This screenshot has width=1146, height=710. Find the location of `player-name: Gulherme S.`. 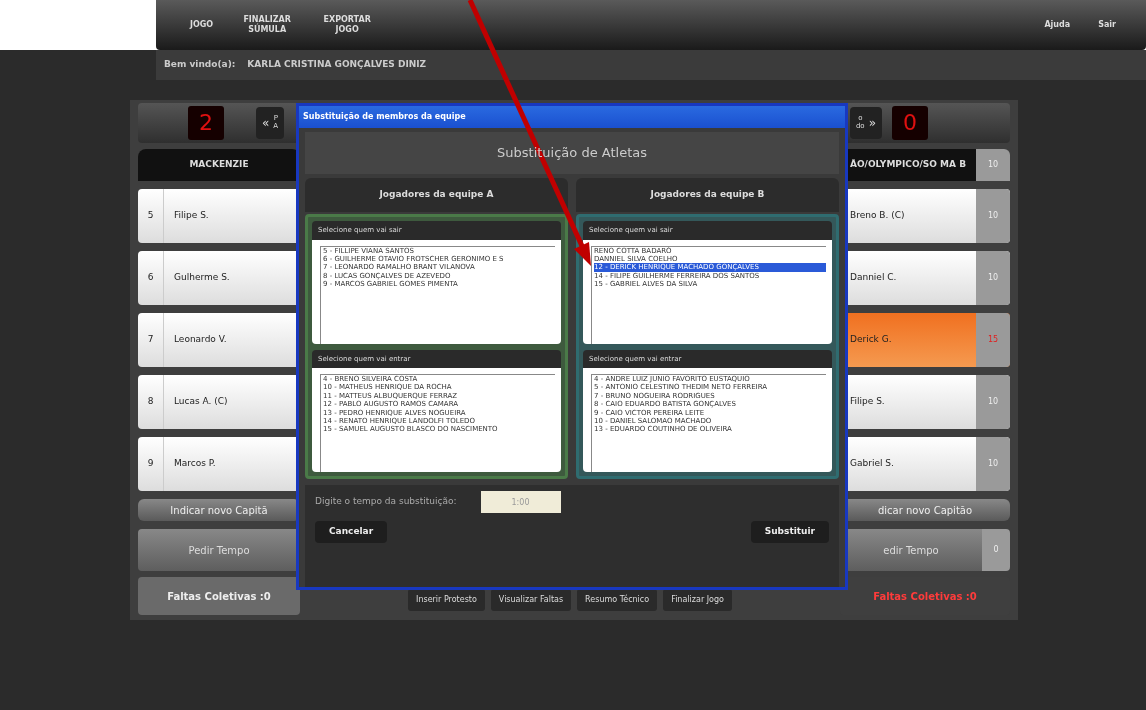

player-name: Gulherme S. is located at coordinates (202, 278).